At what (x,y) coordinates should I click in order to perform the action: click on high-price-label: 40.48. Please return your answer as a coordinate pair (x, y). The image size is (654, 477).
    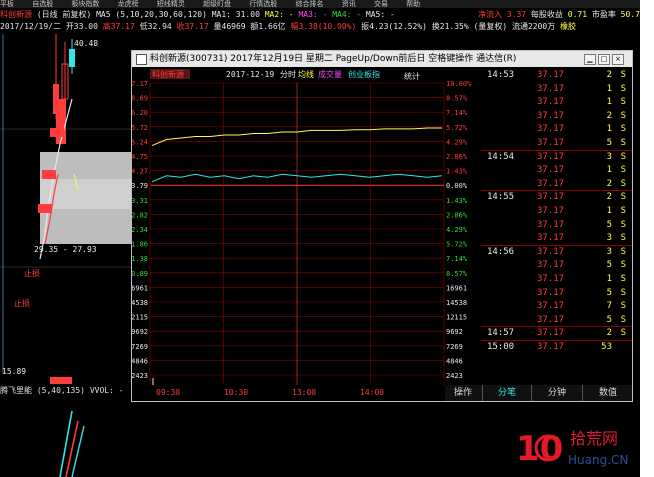
    Looking at the image, I should click on (86, 43).